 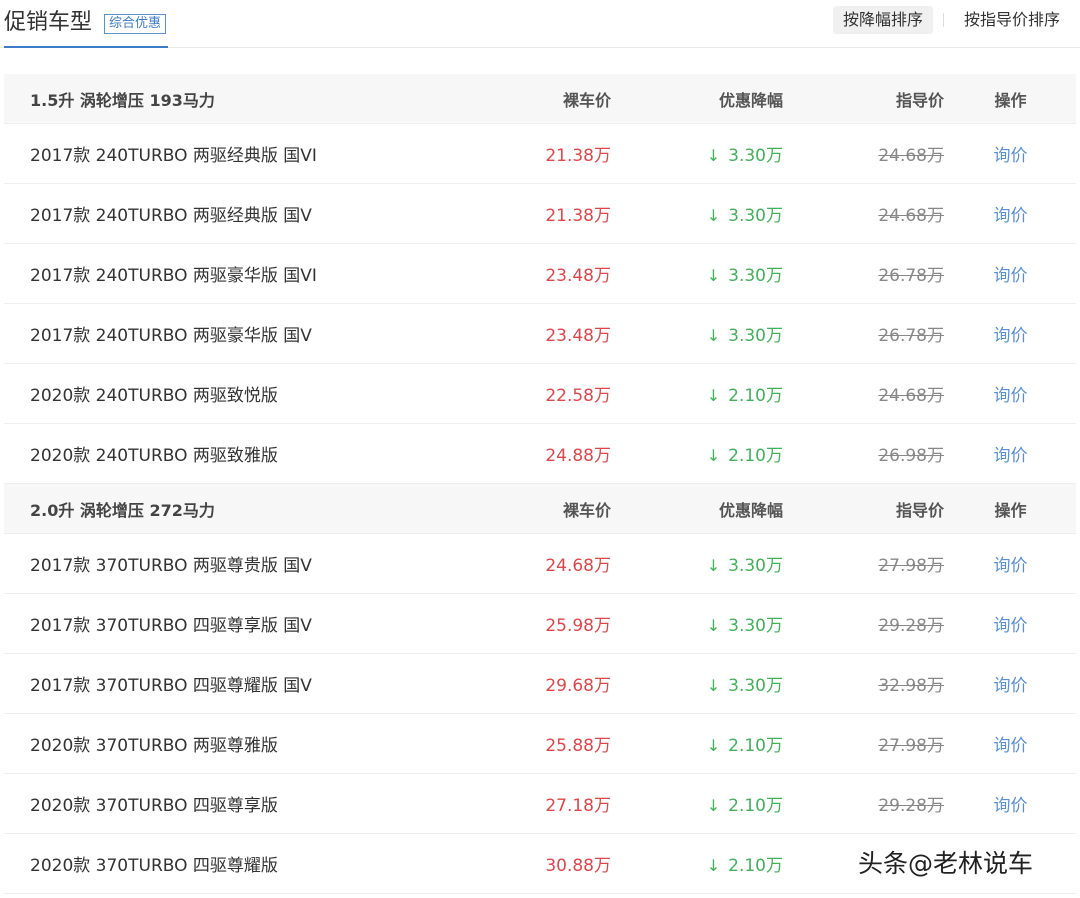 What do you see at coordinates (578, 566) in the screenshot?
I see `bare-car-price: 24.68万` at bounding box center [578, 566].